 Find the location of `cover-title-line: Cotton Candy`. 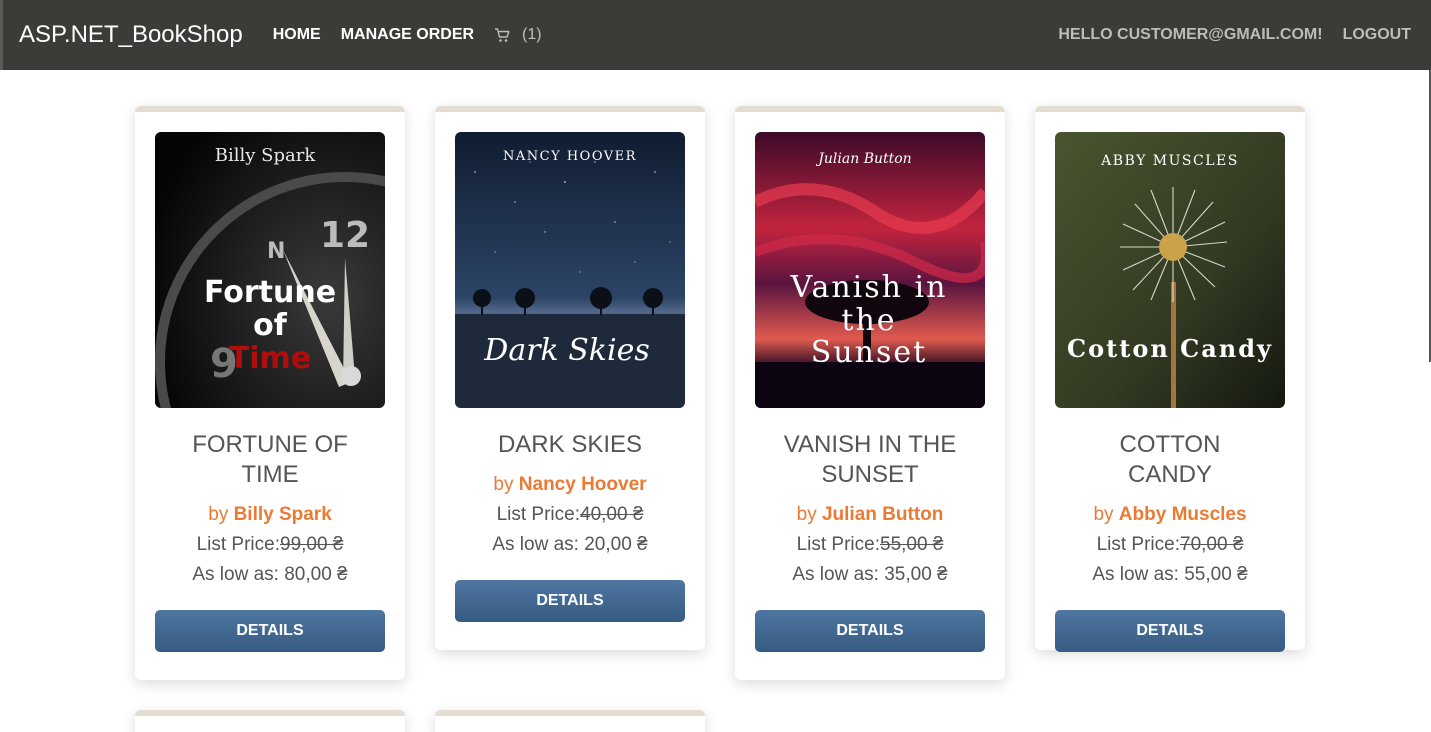

cover-title-line: Cotton Candy is located at coordinates (1170, 348).